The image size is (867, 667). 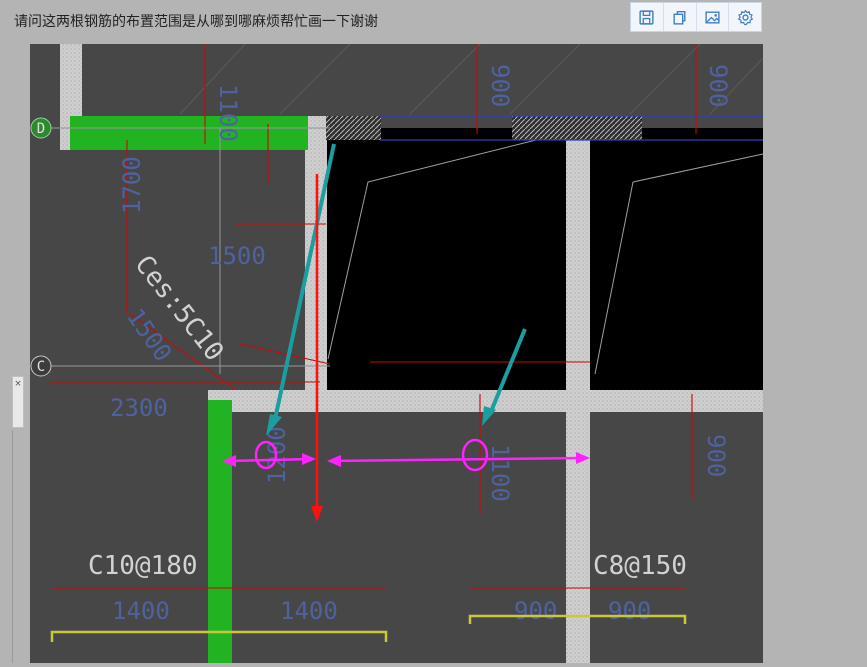 What do you see at coordinates (500, 85) in the screenshot?
I see `dim-top-900-a: 900` at bounding box center [500, 85].